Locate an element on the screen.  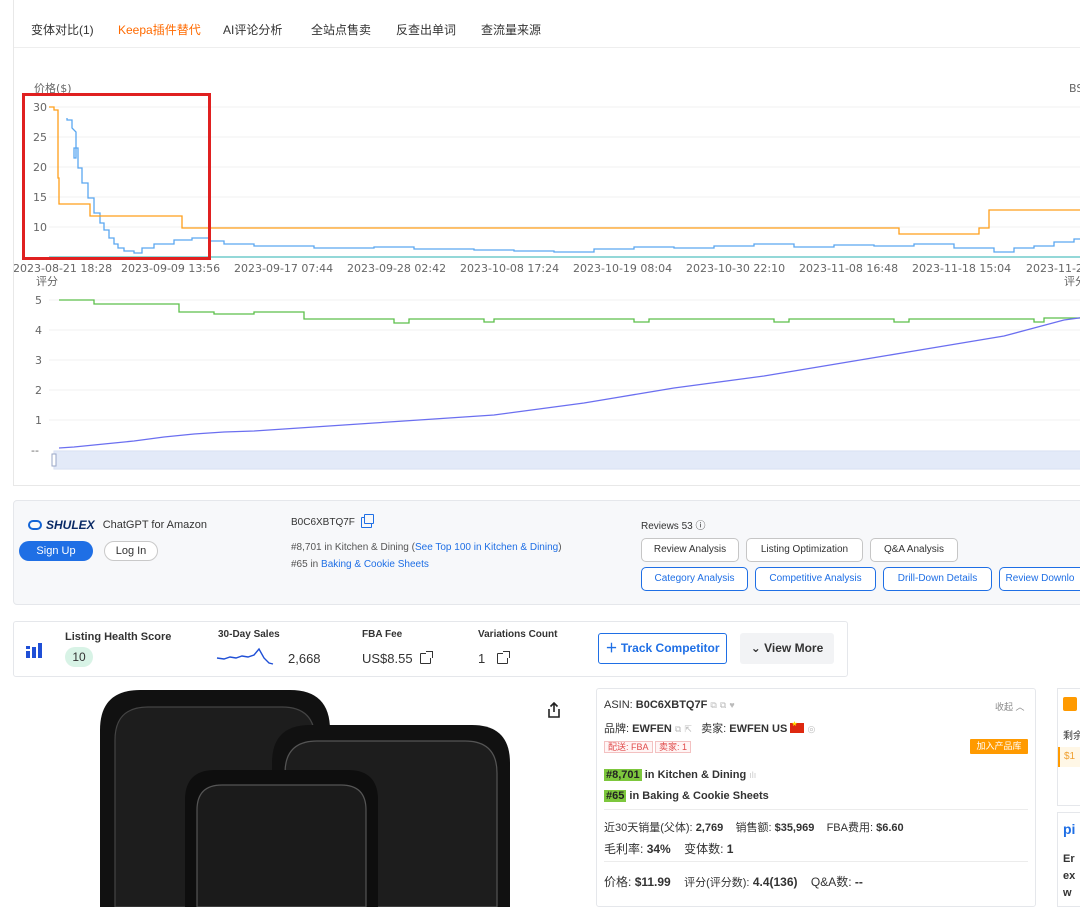
collapse-toggle: 收起 ︿ is located at coordinates (1010, 706).